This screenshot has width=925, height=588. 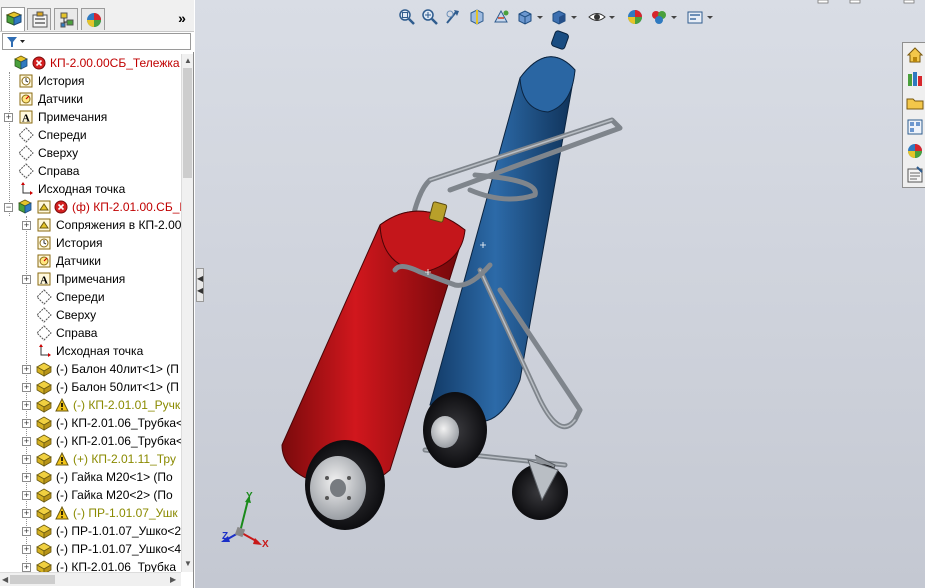 I want to click on file-explorer-icon, so click(x=915, y=103).